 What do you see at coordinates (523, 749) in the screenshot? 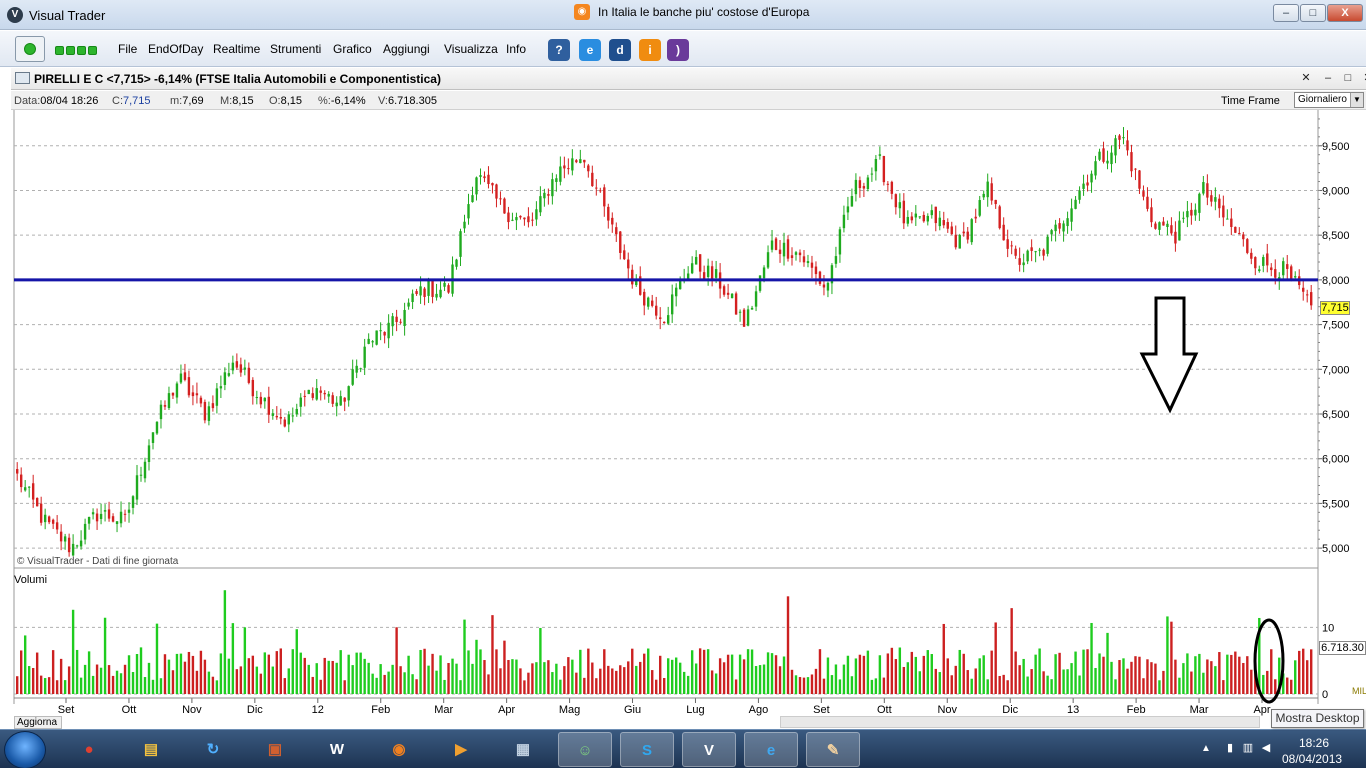
I see `scanner-icon: ▦` at bounding box center [523, 749].